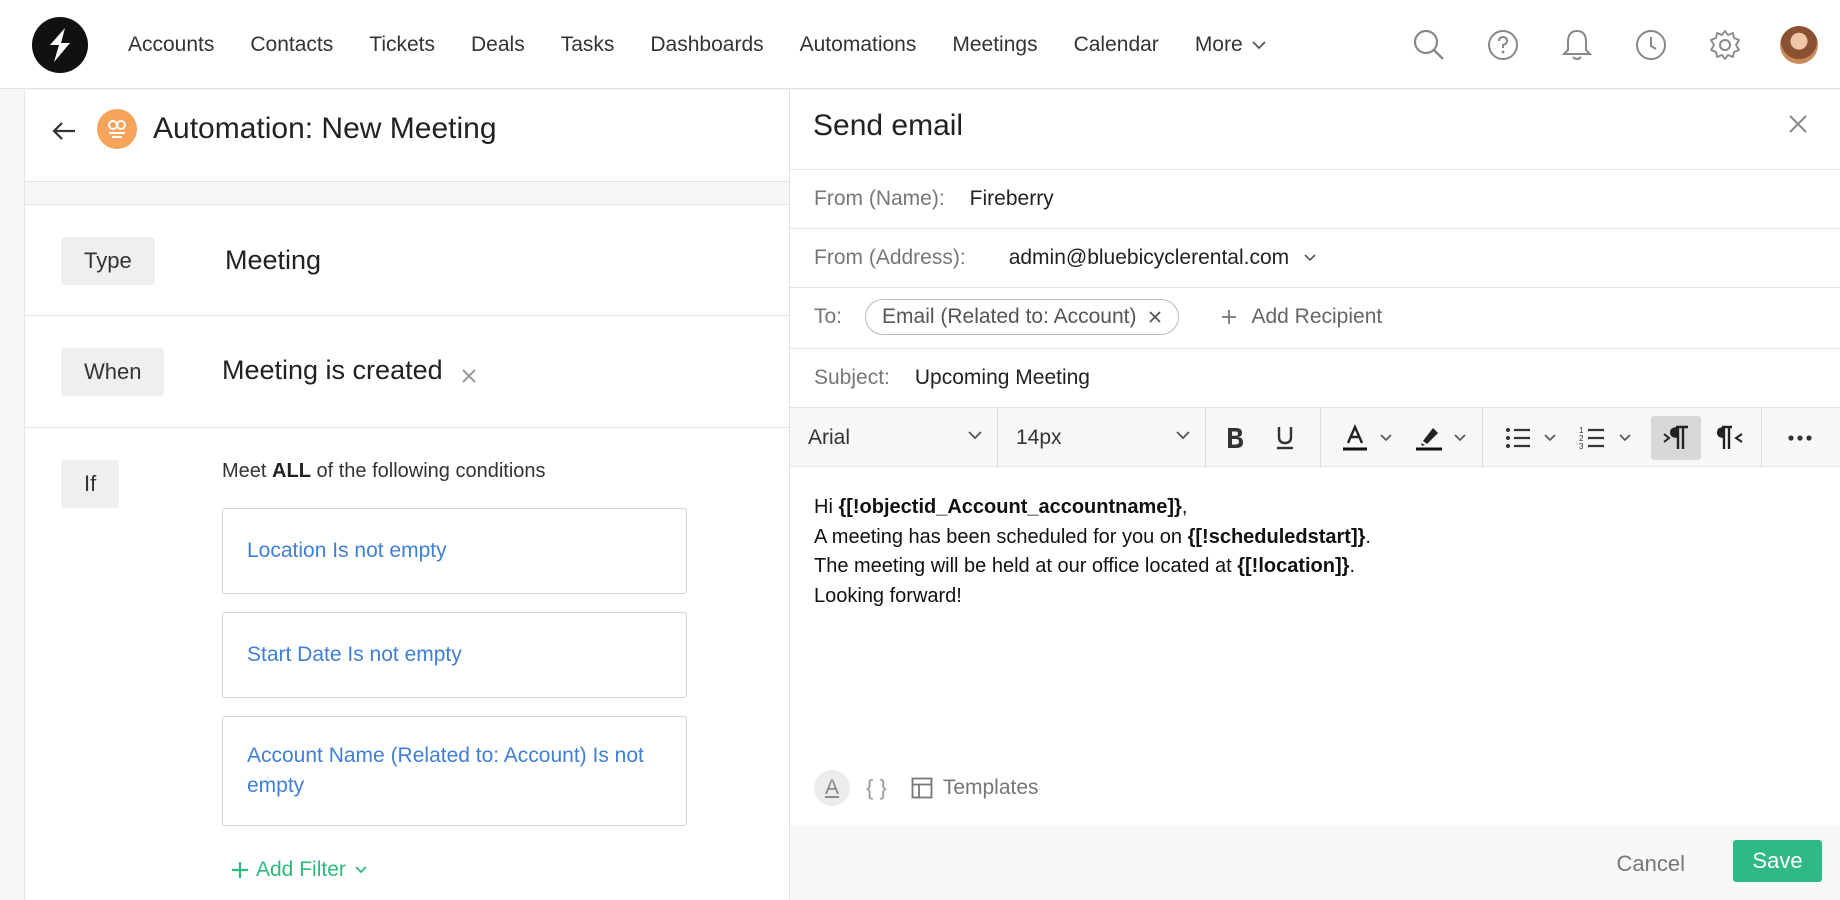 This screenshot has height=900, width=1840. I want to click on history-button, so click(1651, 45).